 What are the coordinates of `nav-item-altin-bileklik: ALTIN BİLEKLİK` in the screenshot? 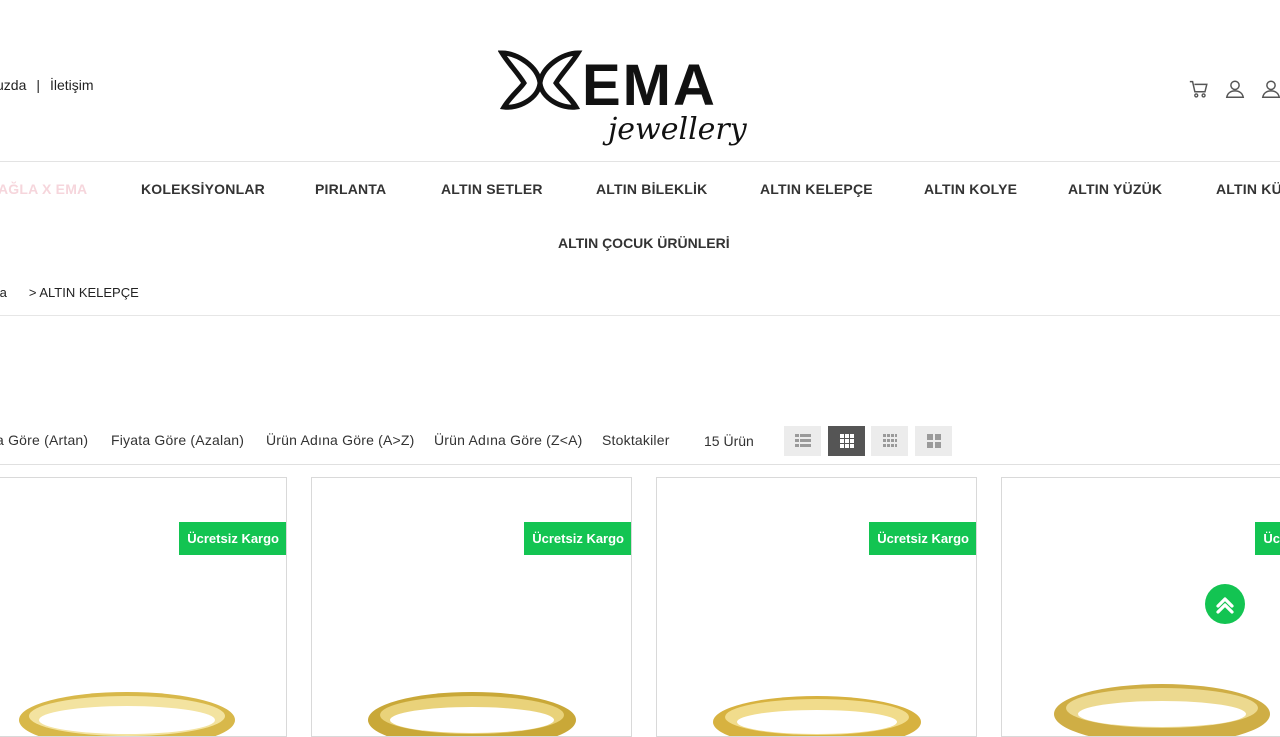 It's located at (651, 189).